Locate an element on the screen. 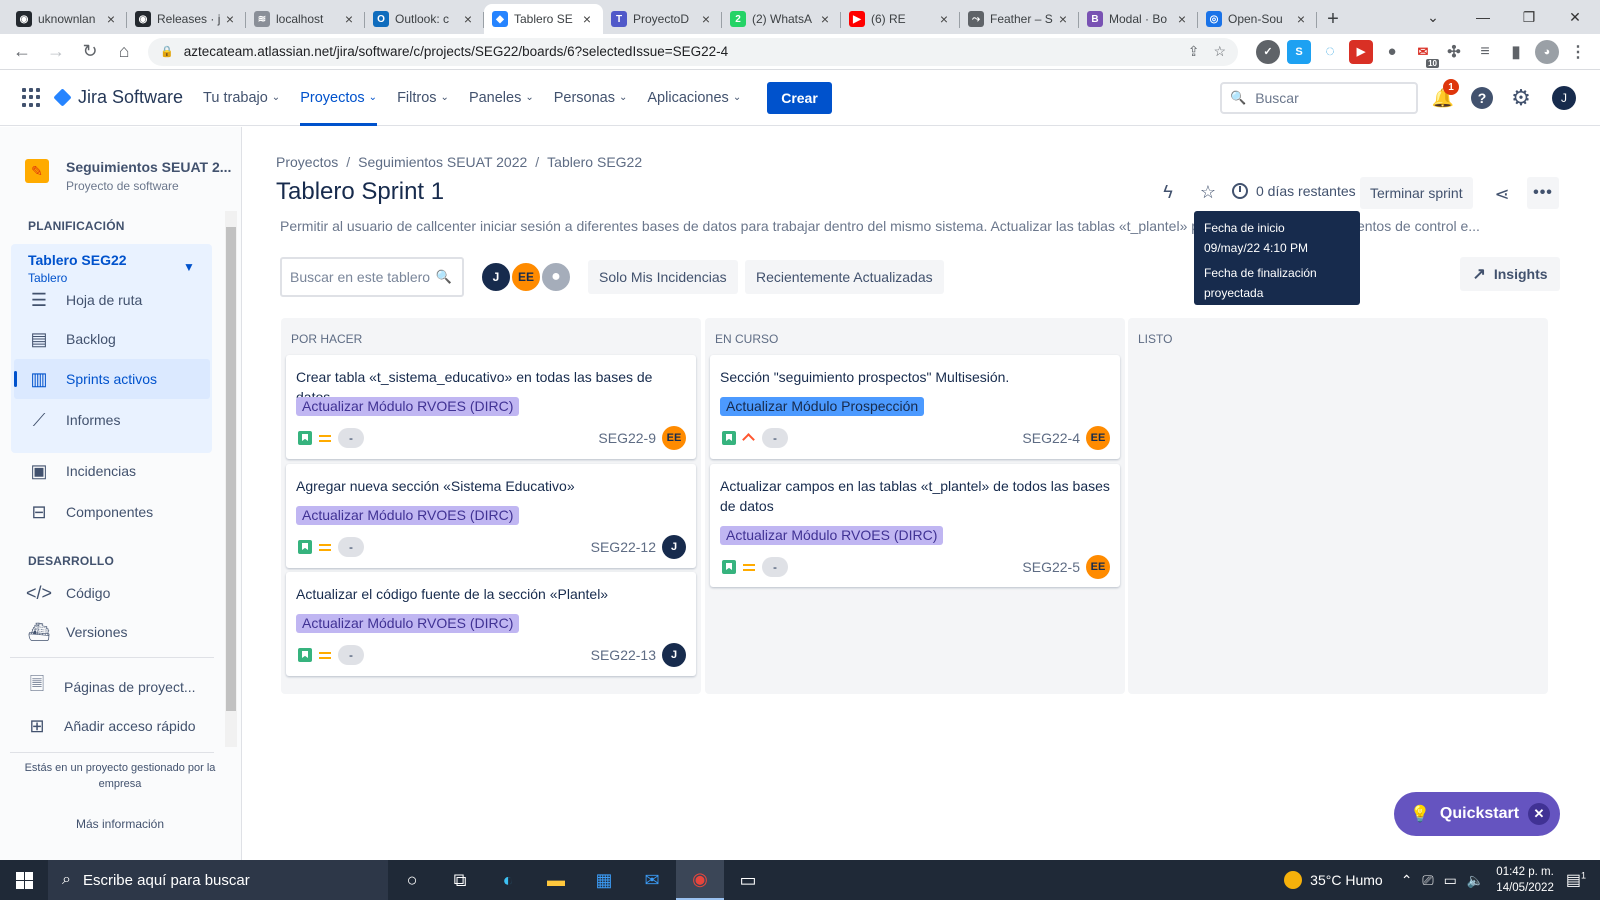 Image resolution: width=1600 pixels, height=900 pixels. extension-s-icon: S is located at coordinates (1299, 51).